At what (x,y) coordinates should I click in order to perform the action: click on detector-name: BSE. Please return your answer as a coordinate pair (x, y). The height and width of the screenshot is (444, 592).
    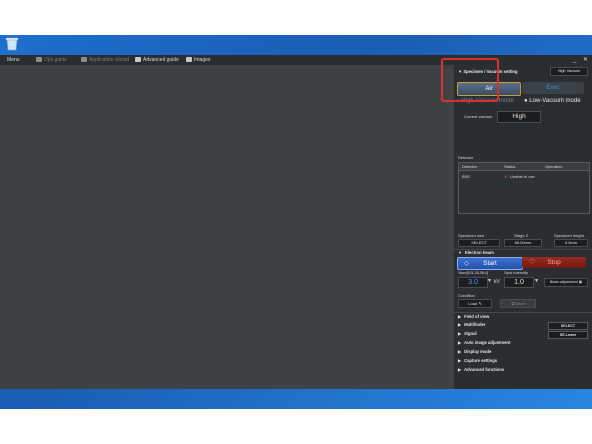
    Looking at the image, I should click on (466, 176).